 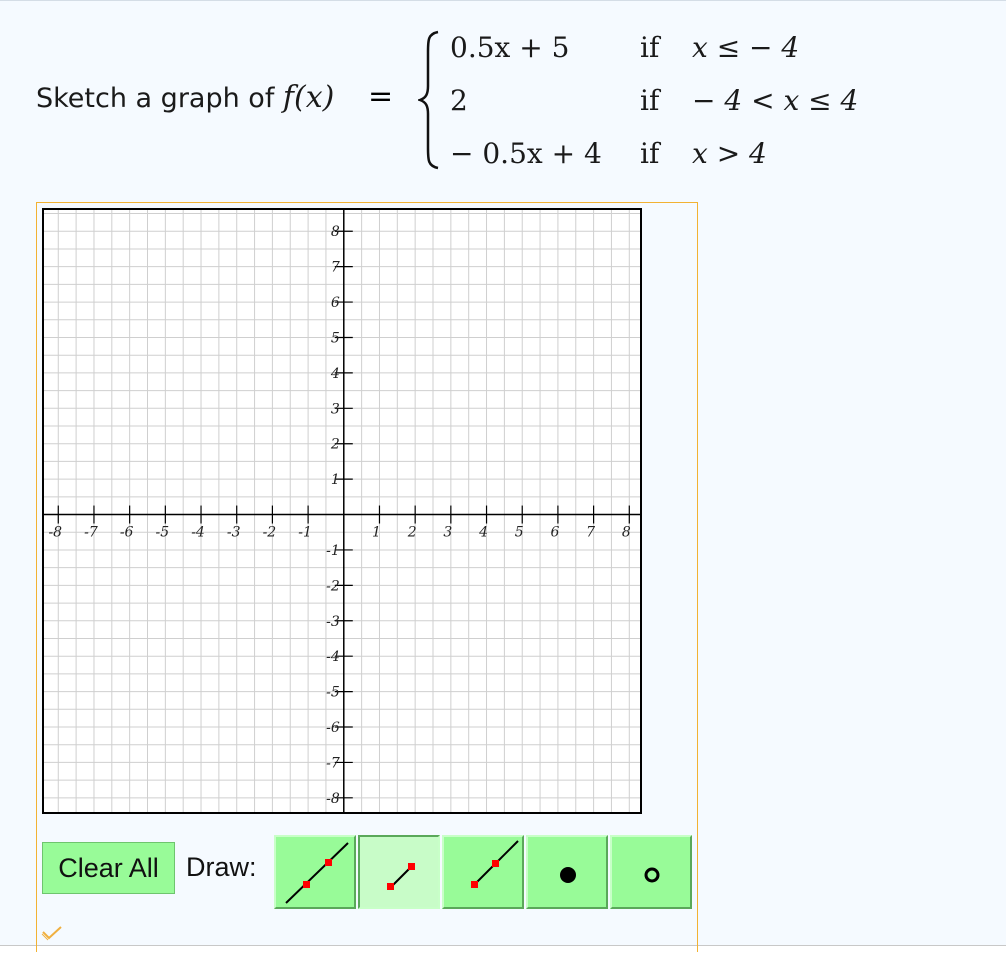 What do you see at coordinates (333, 728) in the screenshot?
I see `y-tick-label: -6` at bounding box center [333, 728].